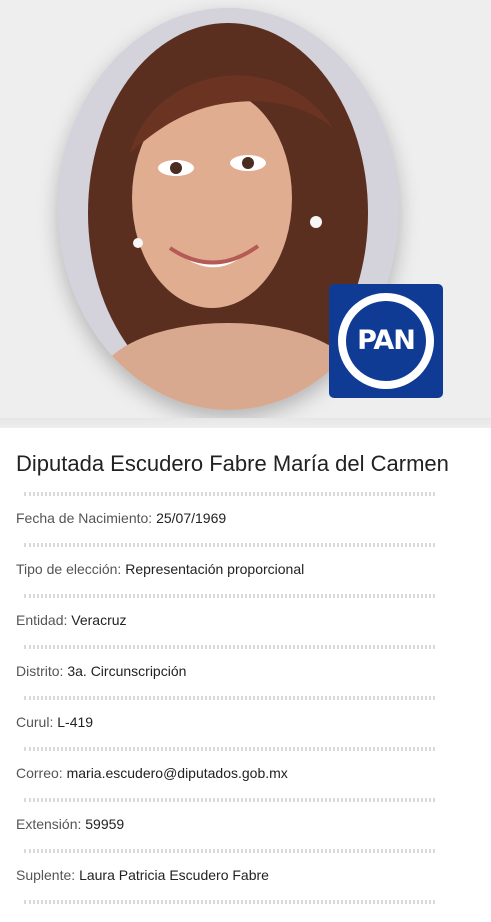 Image resolution: width=491 pixels, height=922 pixels. Describe the element at coordinates (253, 727) in the screenshot. I see `info-row-seat: Curul: L-419` at that location.